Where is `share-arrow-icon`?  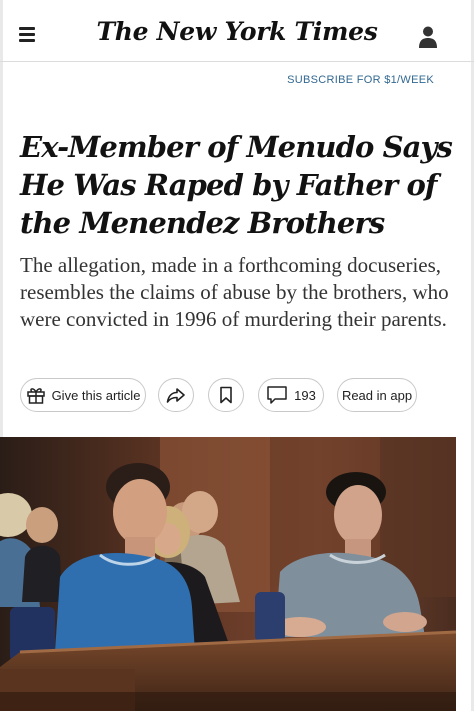 share-arrow-icon is located at coordinates (176, 395).